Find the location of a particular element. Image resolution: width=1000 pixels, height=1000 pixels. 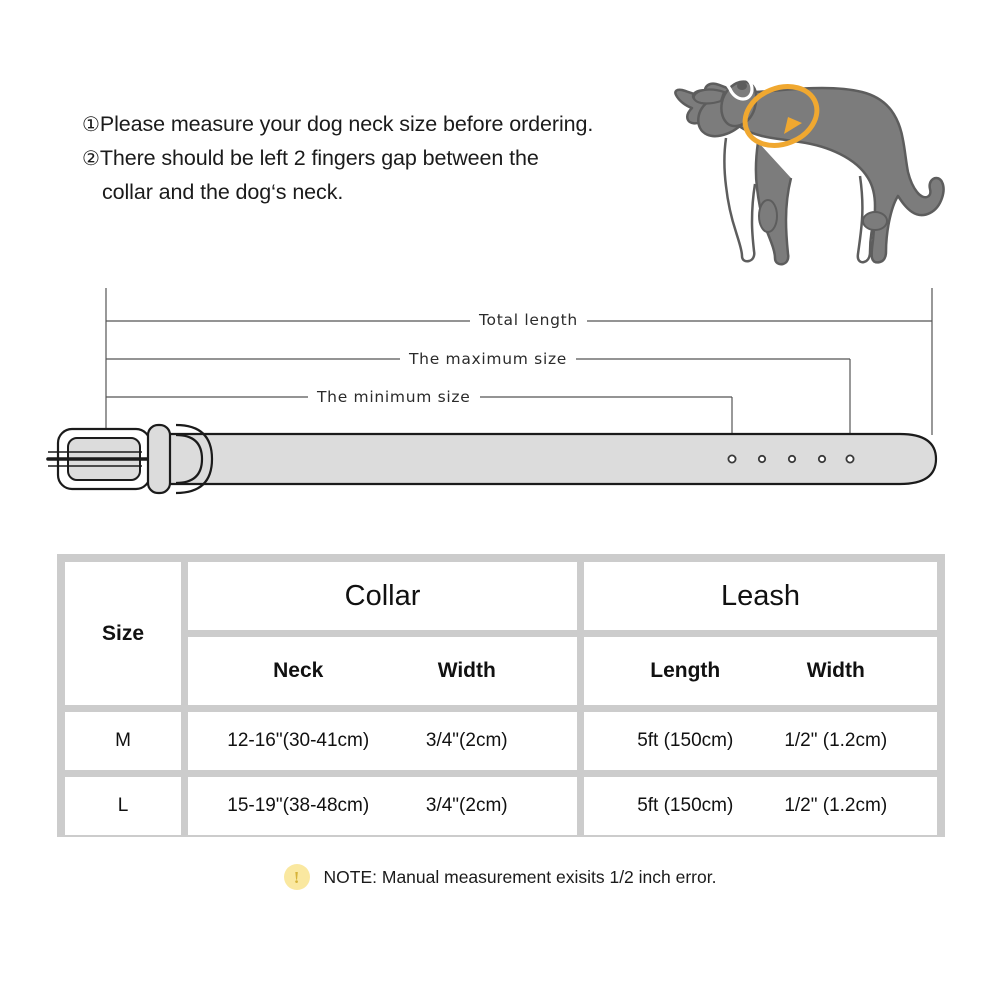

dimension-label-total-length: Total length is located at coordinates (528, 320).